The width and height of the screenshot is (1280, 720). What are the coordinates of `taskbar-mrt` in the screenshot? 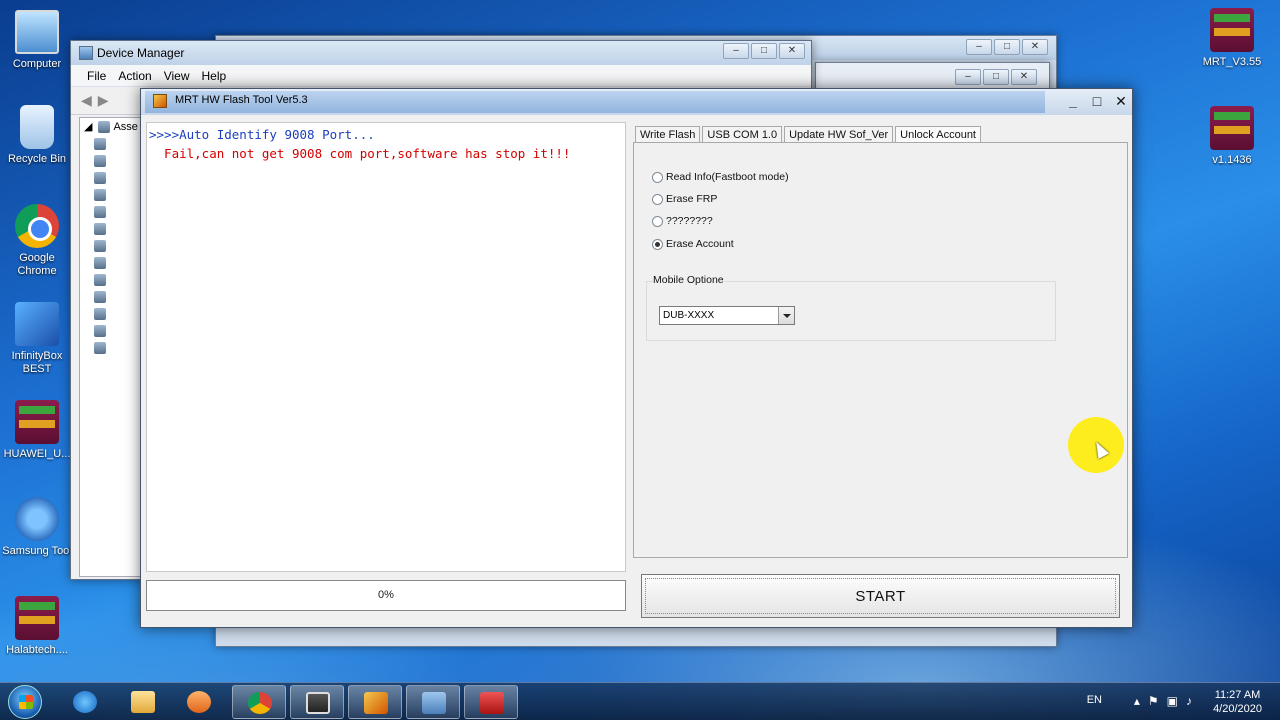 It's located at (375, 702).